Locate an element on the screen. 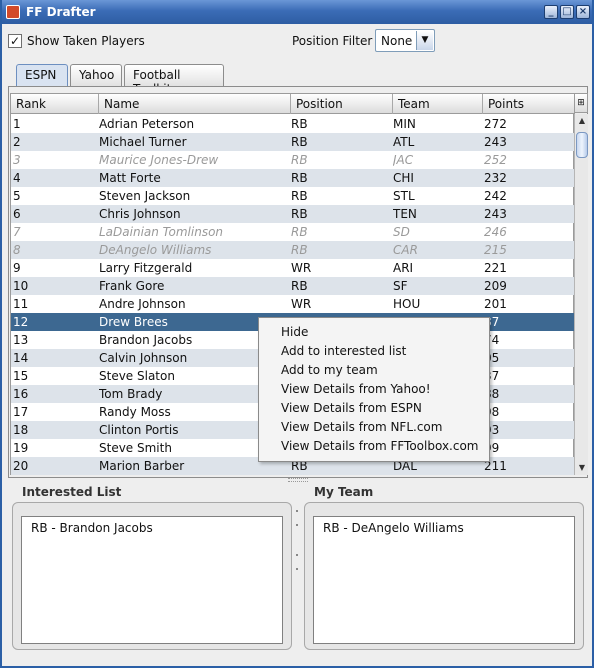  column-header-team: Team is located at coordinates (438, 104).